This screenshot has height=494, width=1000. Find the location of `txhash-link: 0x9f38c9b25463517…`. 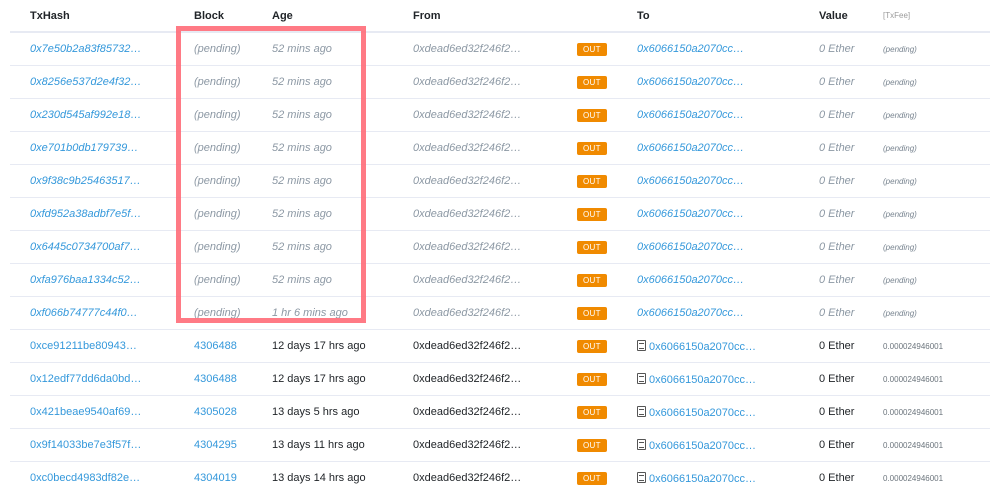

txhash-link: 0x9f38c9b25463517… is located at coordinates (85, 181).